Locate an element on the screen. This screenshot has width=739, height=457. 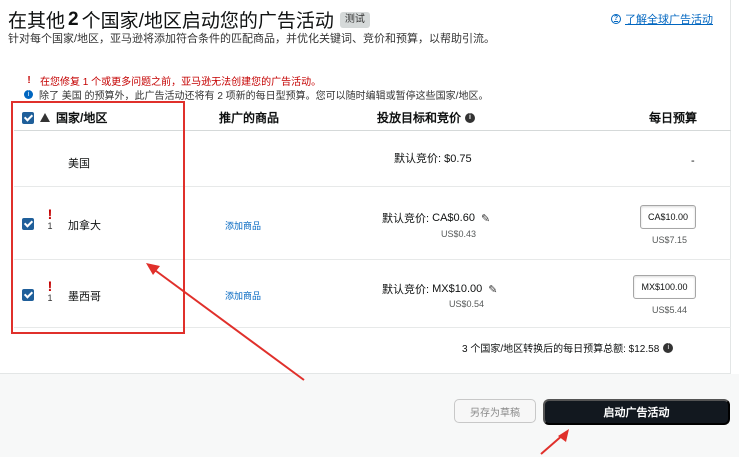
header-products: 推广的商品 is located at coordinates (249, 118).